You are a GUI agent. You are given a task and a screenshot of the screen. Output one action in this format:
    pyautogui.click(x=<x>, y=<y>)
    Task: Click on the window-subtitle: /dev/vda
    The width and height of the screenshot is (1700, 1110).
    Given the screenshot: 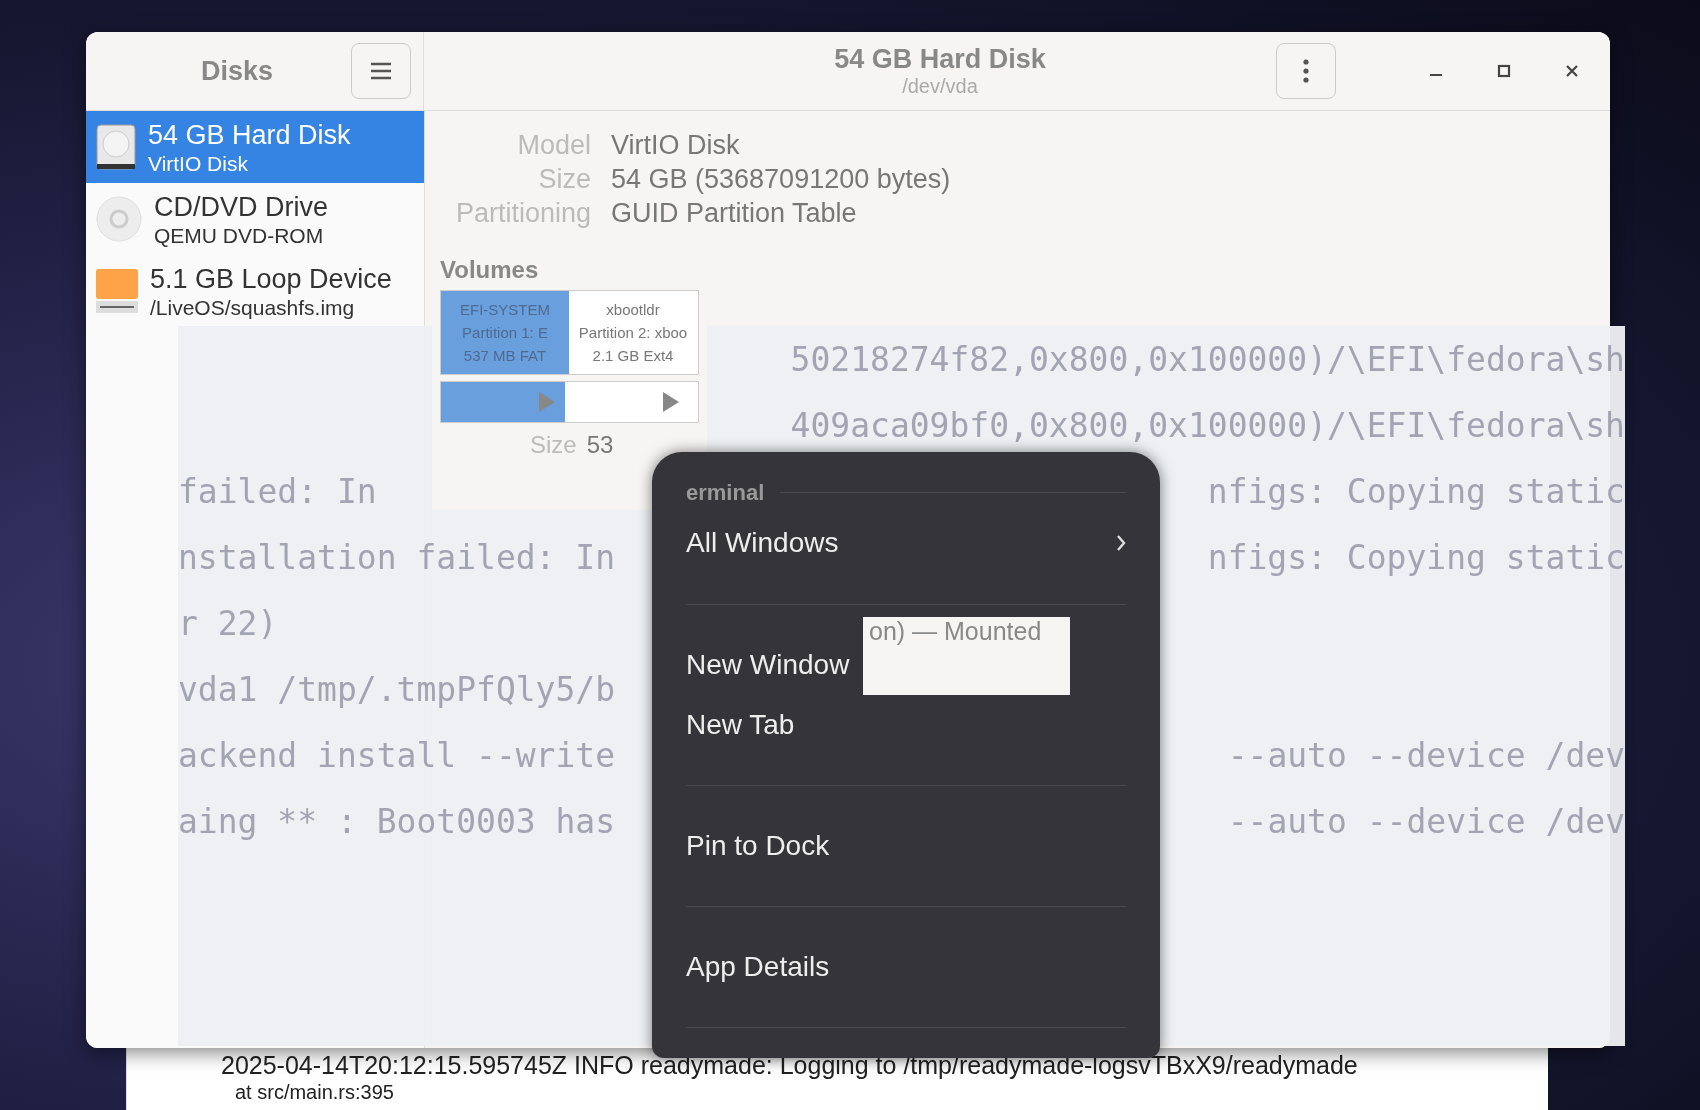 What is the action you would take?
    pyautogui.click(x=940, y=86)
    